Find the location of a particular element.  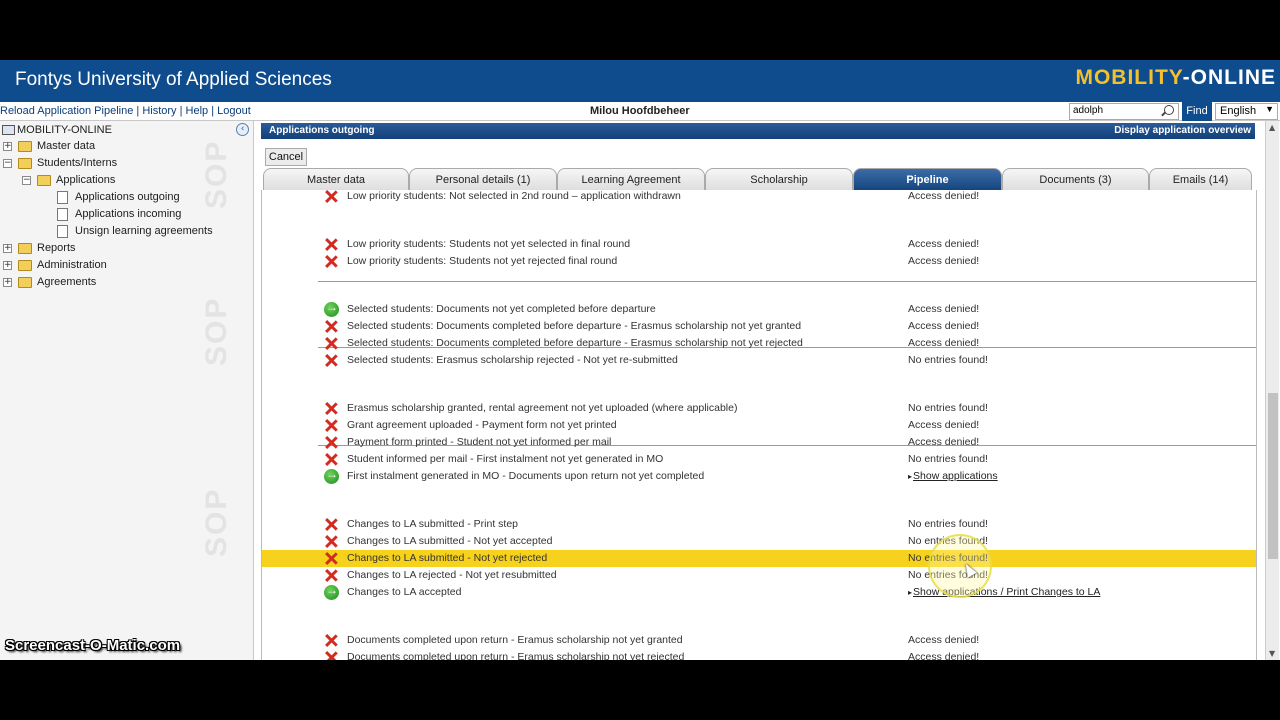

tree-root: MOBILITY-ONLINE is located at coordinates (57, 130).